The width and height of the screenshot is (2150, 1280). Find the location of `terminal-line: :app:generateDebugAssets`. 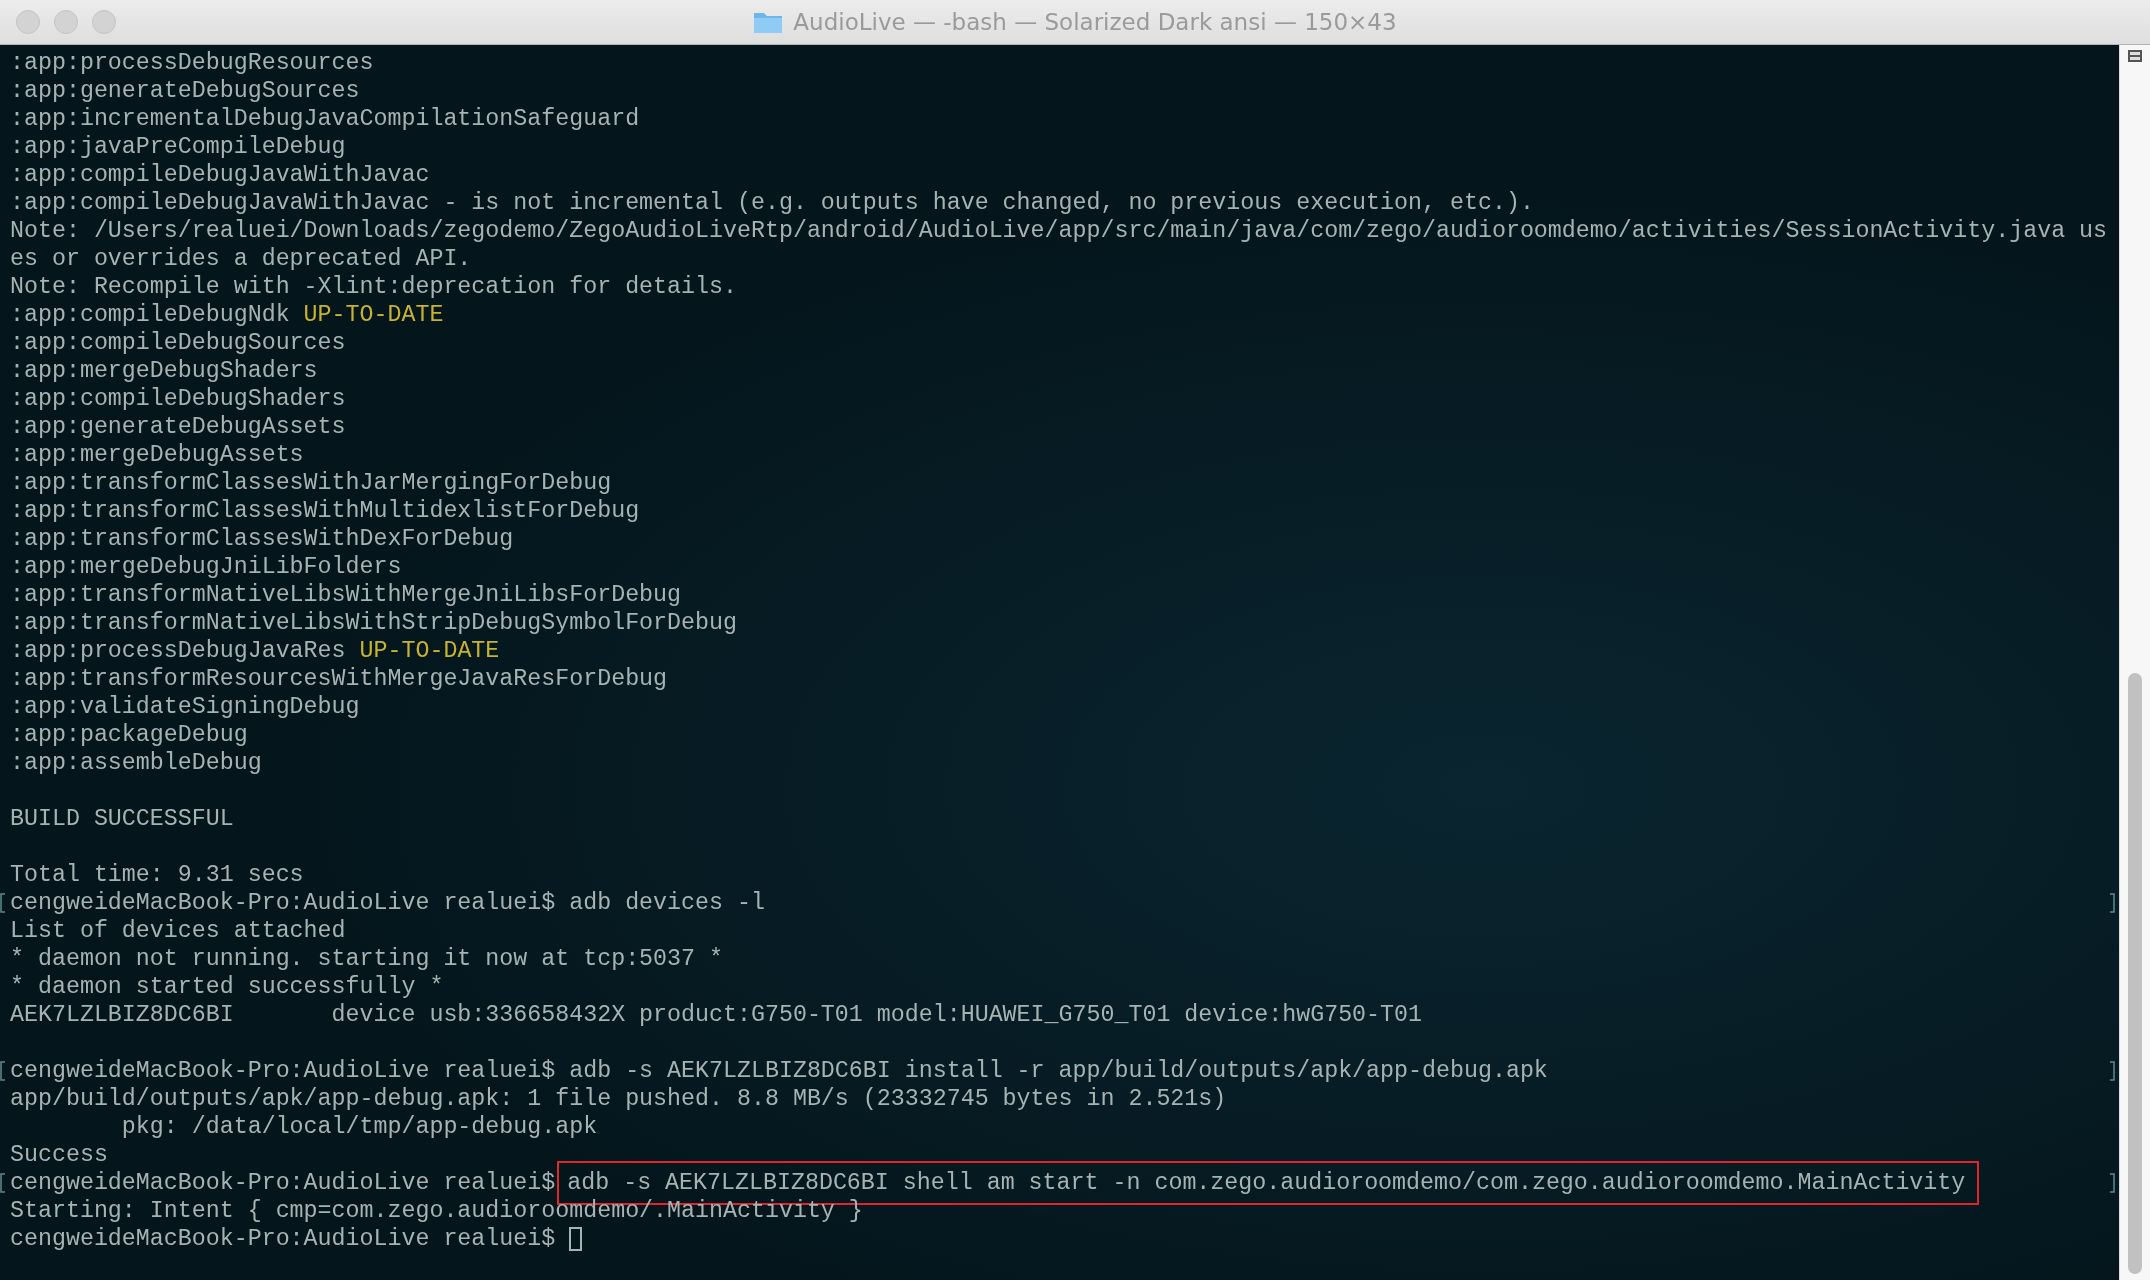

terminal-line: :app:generateDebugAssets is located at coordinates (178, 427).